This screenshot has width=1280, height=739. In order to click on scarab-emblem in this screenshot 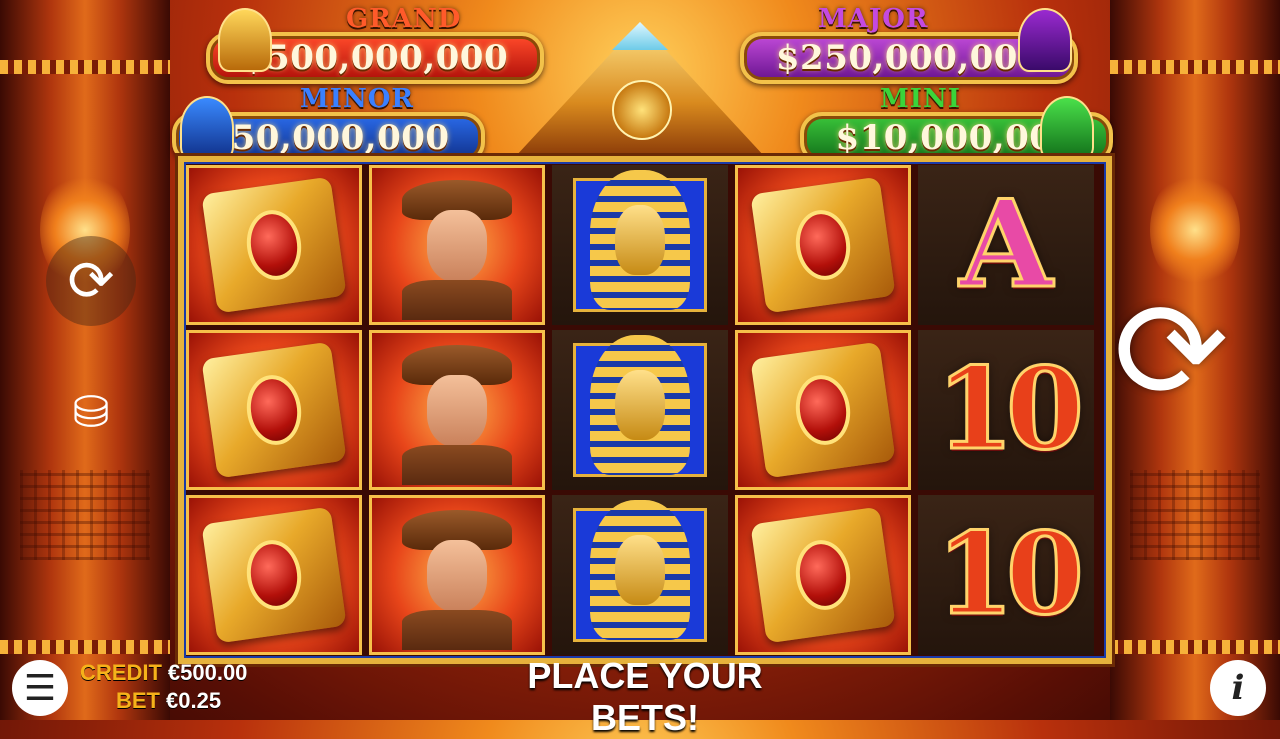, I will do `click(642, 110)`.